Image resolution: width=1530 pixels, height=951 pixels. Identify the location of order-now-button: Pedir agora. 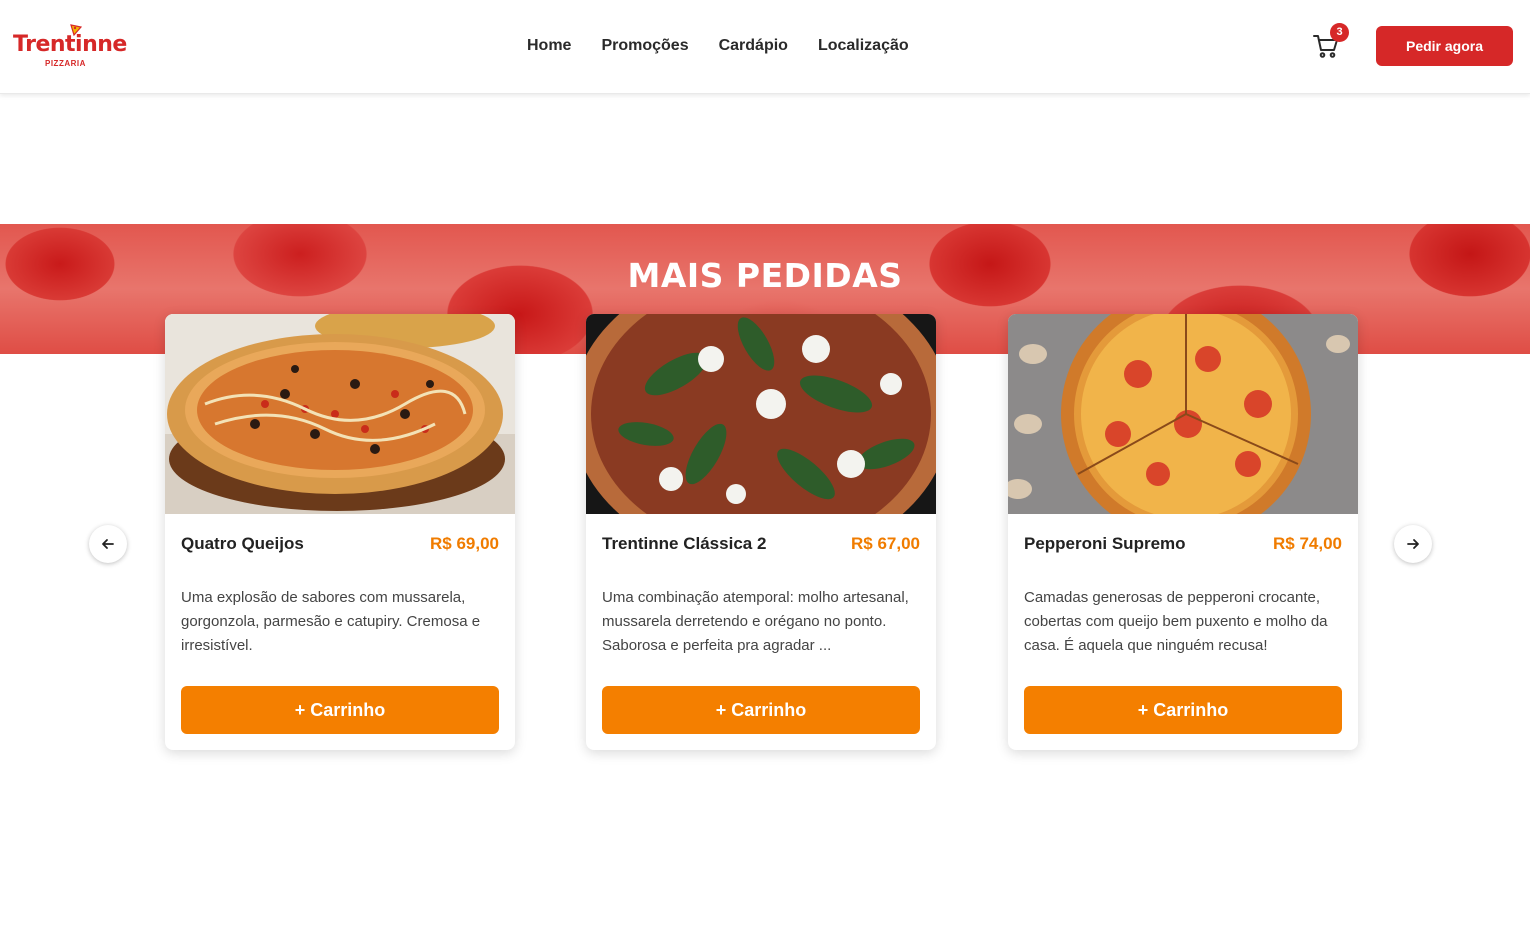
(1444, 46).